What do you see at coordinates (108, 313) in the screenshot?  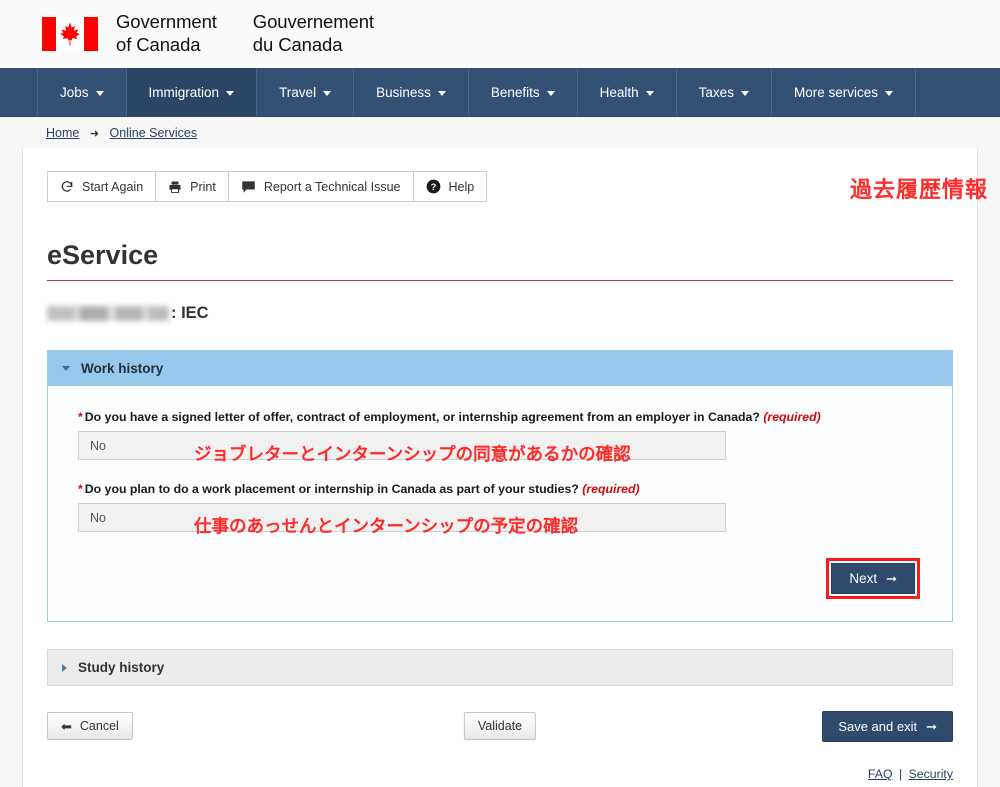 I see `redacted-applicant-name` at bounding box center [108, 313].